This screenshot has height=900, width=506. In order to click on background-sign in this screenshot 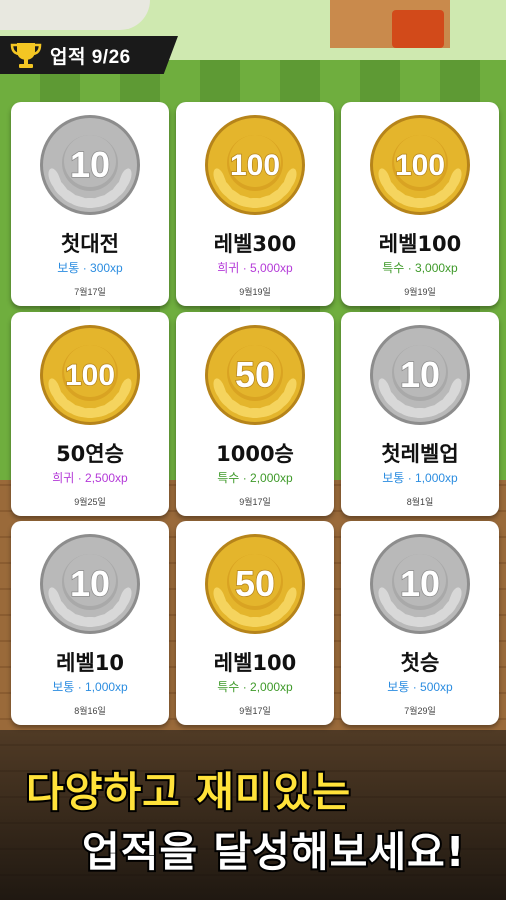, I will do `click(418, 29)`.